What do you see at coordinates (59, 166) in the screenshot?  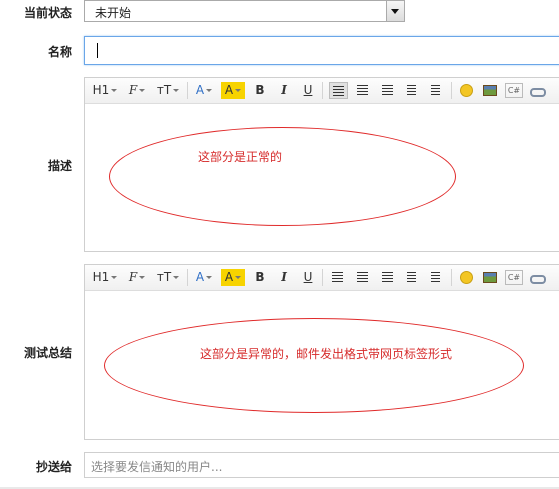 I see `description-label: 描述` at bounding box center [59, 166].